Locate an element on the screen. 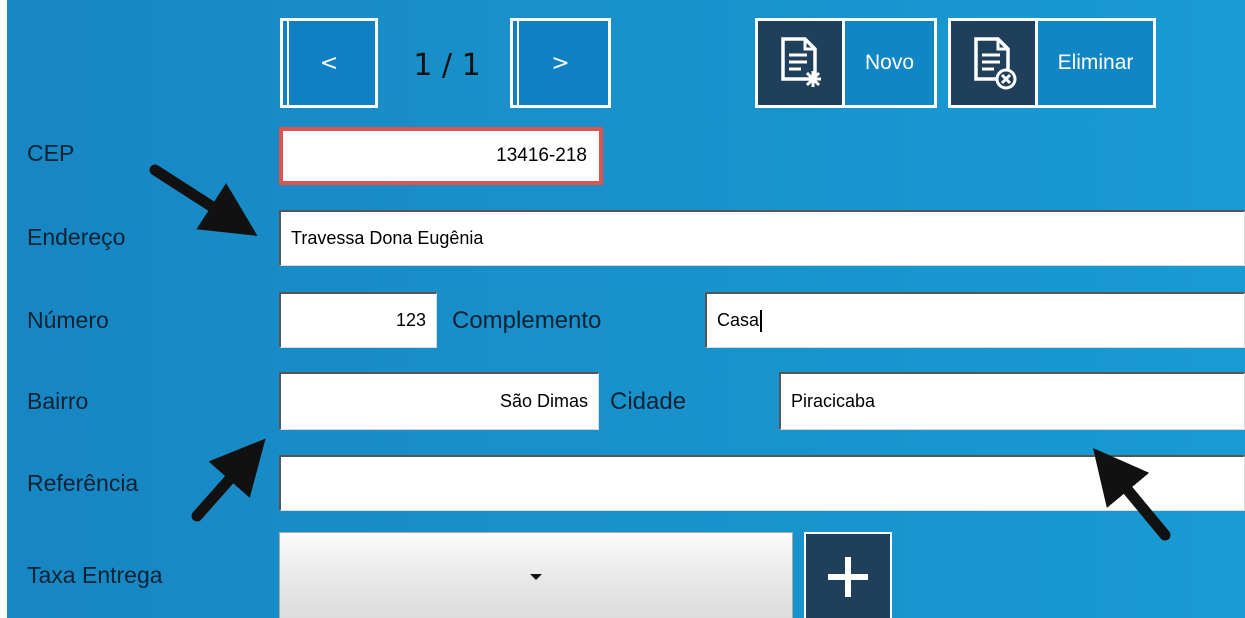  arrow-to-cidade-icon is located at coordinates (1131, 494).